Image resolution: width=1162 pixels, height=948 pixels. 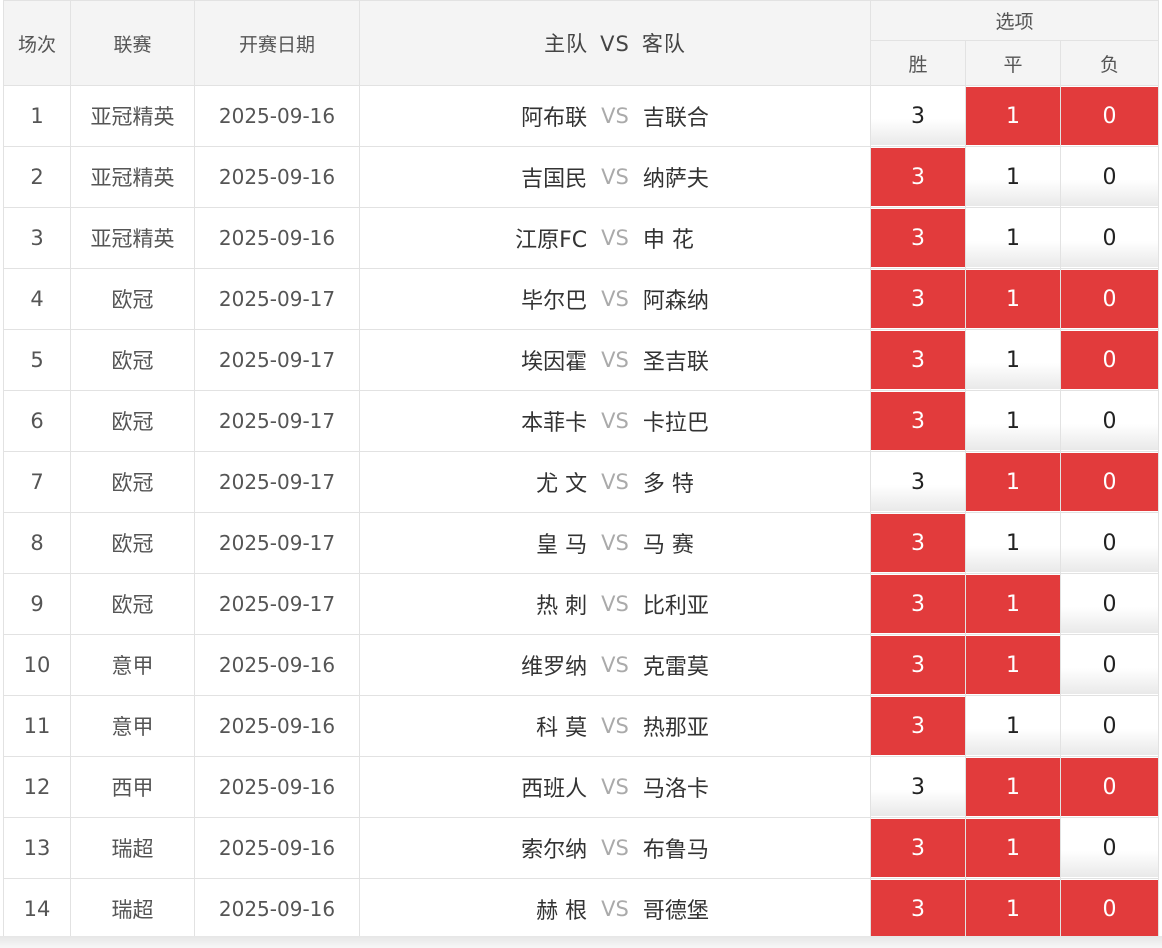 What do you see at coordinates (554, 667) in the screenshot?
I see `home-team: 维罗纳` at bounding box center [554, 667].